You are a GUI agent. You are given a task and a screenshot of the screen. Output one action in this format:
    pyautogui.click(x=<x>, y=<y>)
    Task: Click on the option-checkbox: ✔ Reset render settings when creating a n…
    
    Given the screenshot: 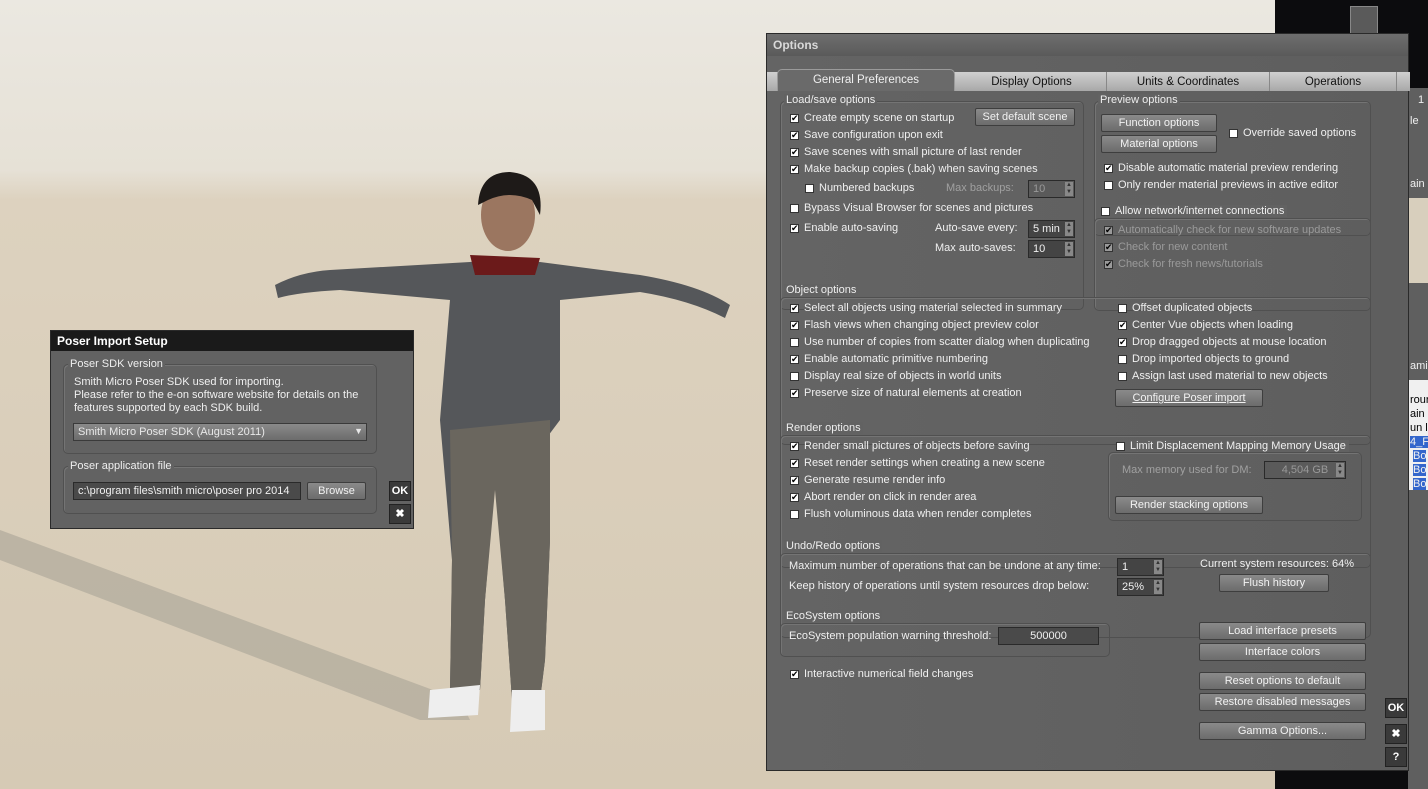 What is the action you would take?
    pyautogui.click(x=917, y=463)
    